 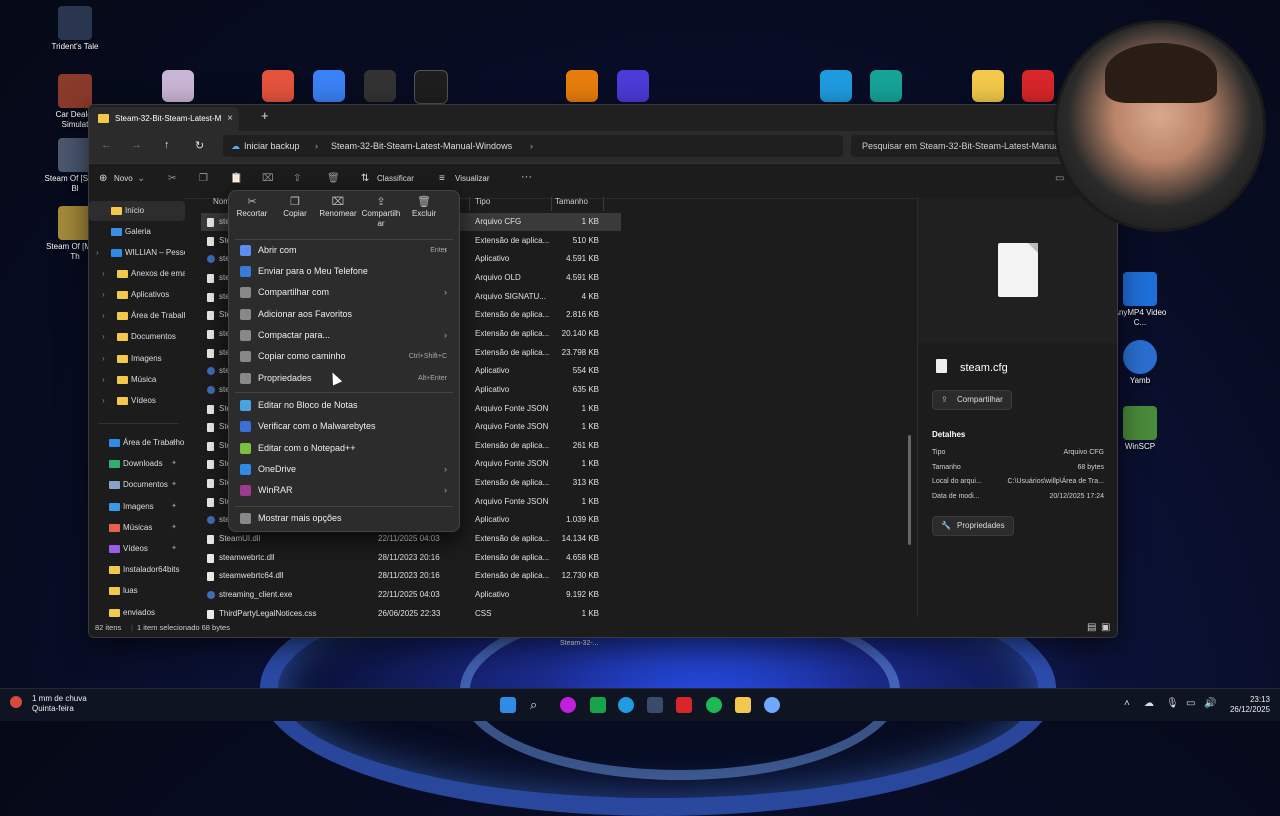 What do you see at coordinates (137, 380) in the screenshot?
I see `sidebar-item: › Música` at bounding box center [137, 380].